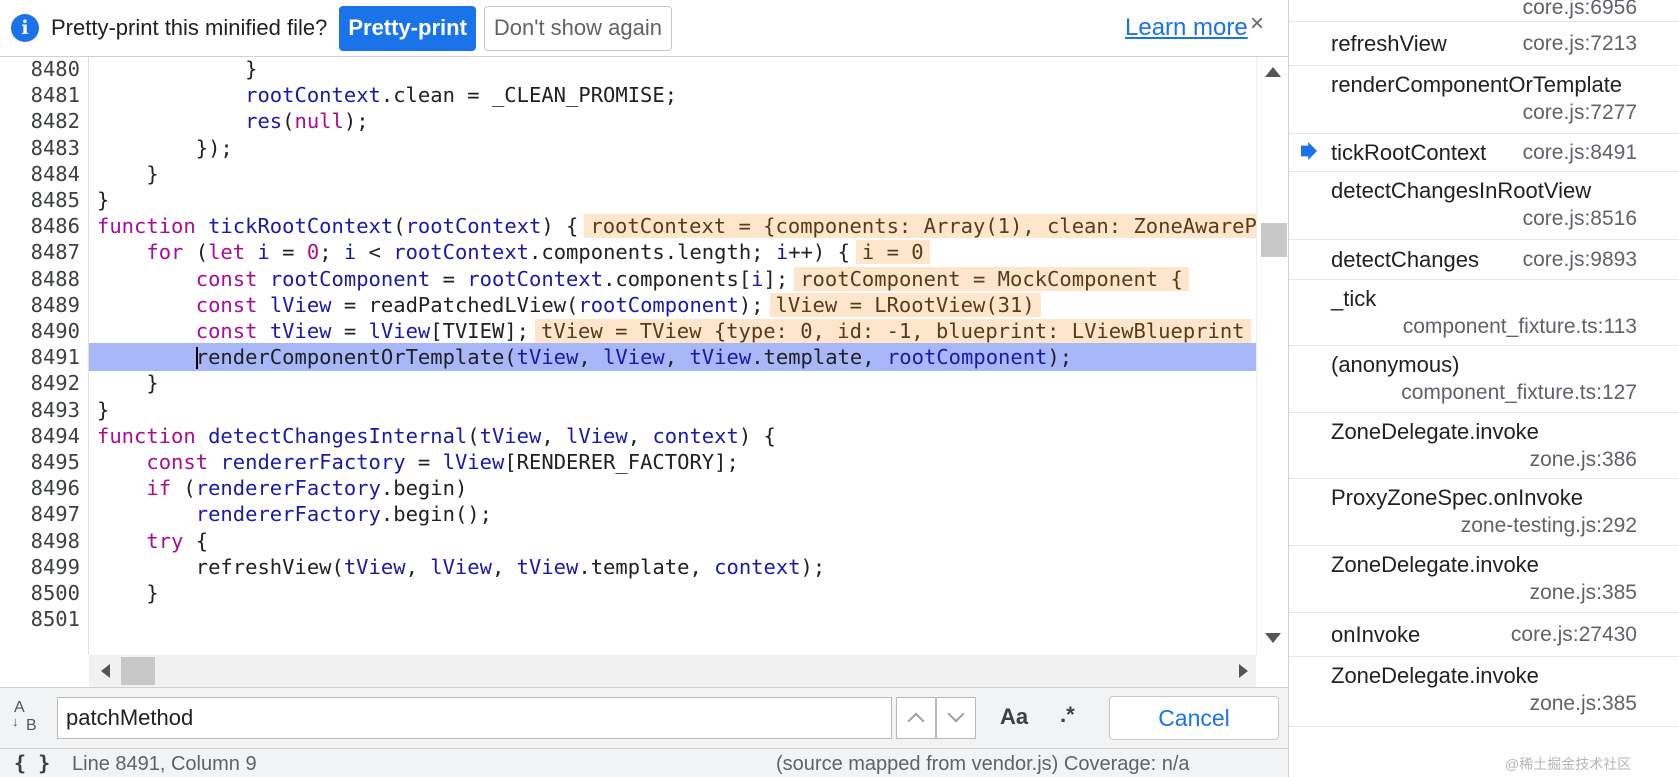 The width and height of the screenshot is (1679, 777). I want to click on horizontal-scroll-thumb, so click(138, 671).